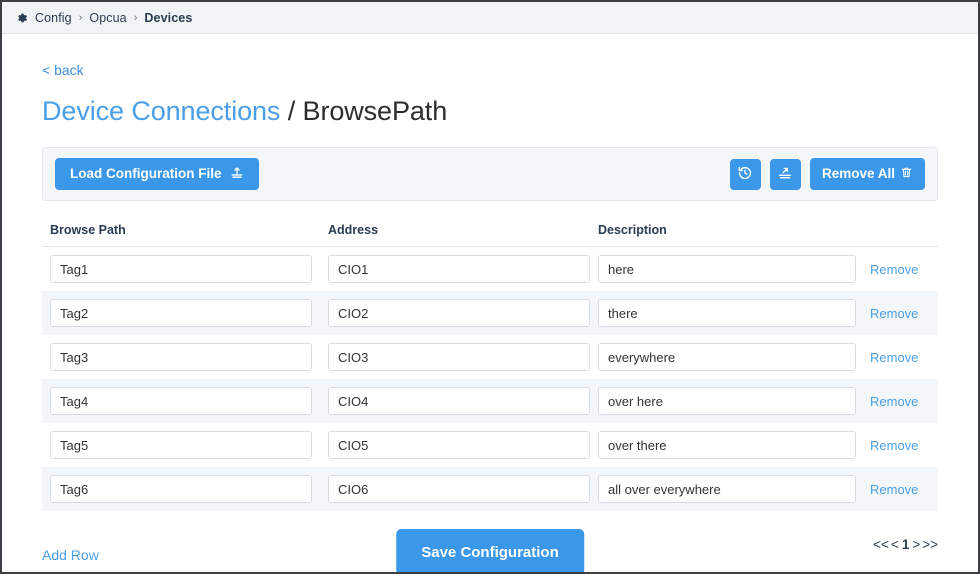 This screenshot has height=574, width=980. Describe the element at coordinates (906, 174) in the screenshot. I see `trash-icon` at that location.